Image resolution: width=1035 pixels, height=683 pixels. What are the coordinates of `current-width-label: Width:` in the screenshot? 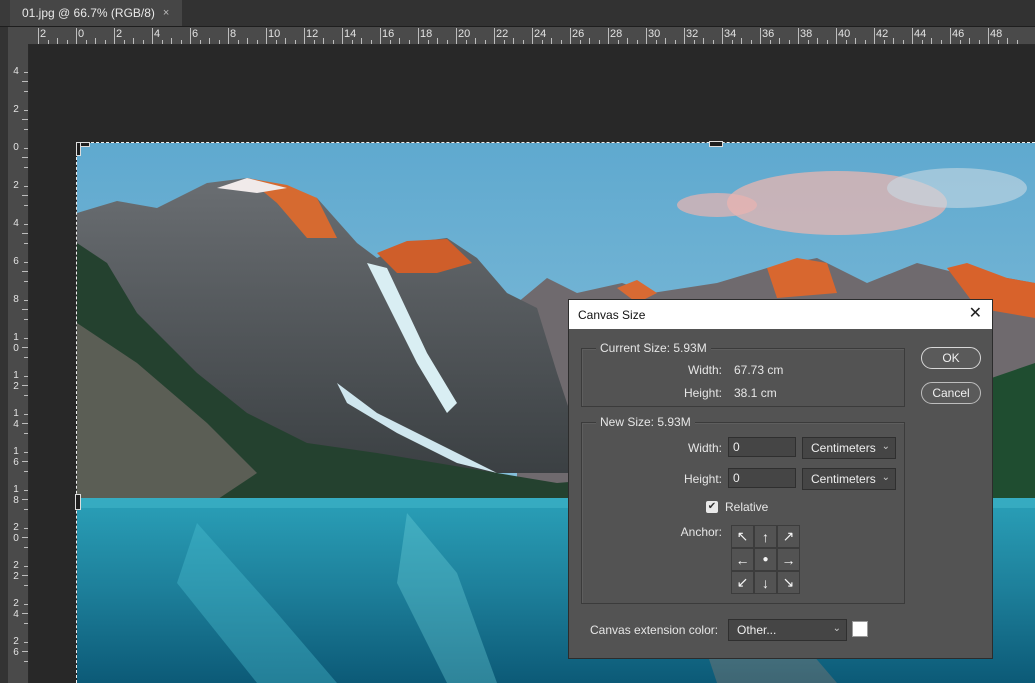 It's located at (704, 370).